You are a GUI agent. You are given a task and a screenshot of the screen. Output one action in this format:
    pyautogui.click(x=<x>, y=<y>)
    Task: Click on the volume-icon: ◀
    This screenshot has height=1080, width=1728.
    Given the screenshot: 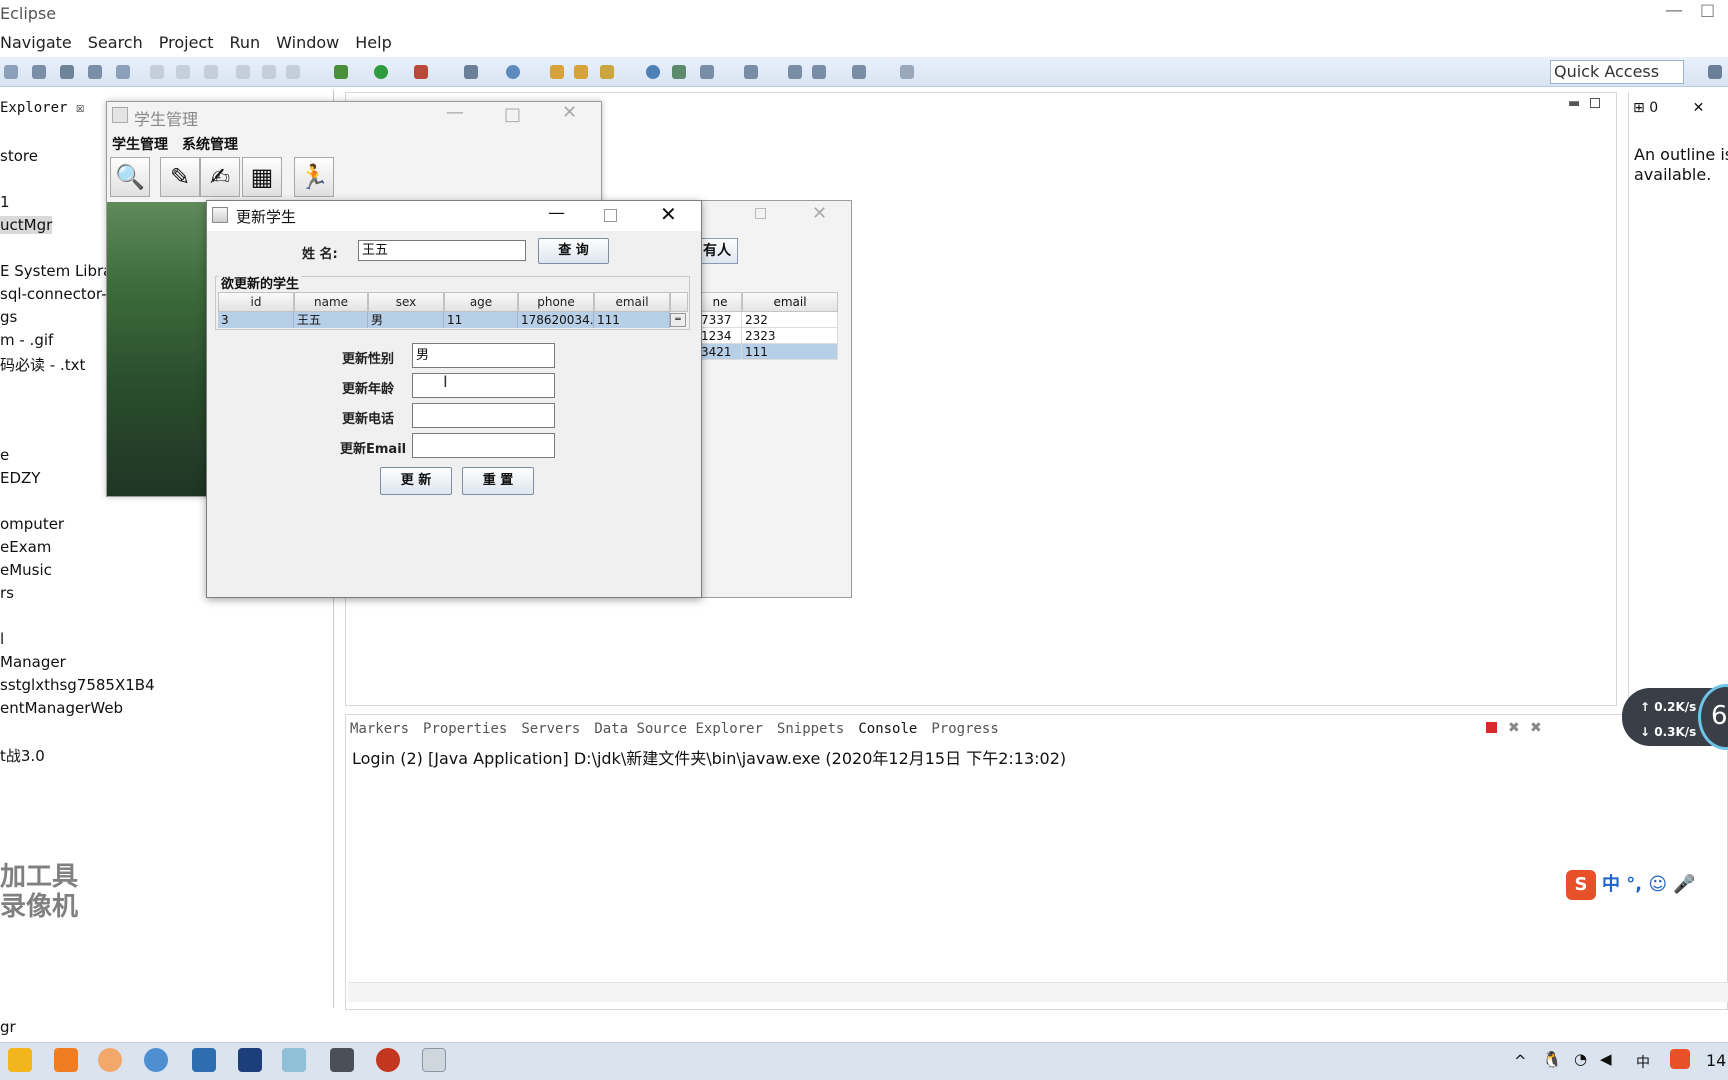 What is the action you would take?
    pyautogui.click(x=1606, y=1059)
    